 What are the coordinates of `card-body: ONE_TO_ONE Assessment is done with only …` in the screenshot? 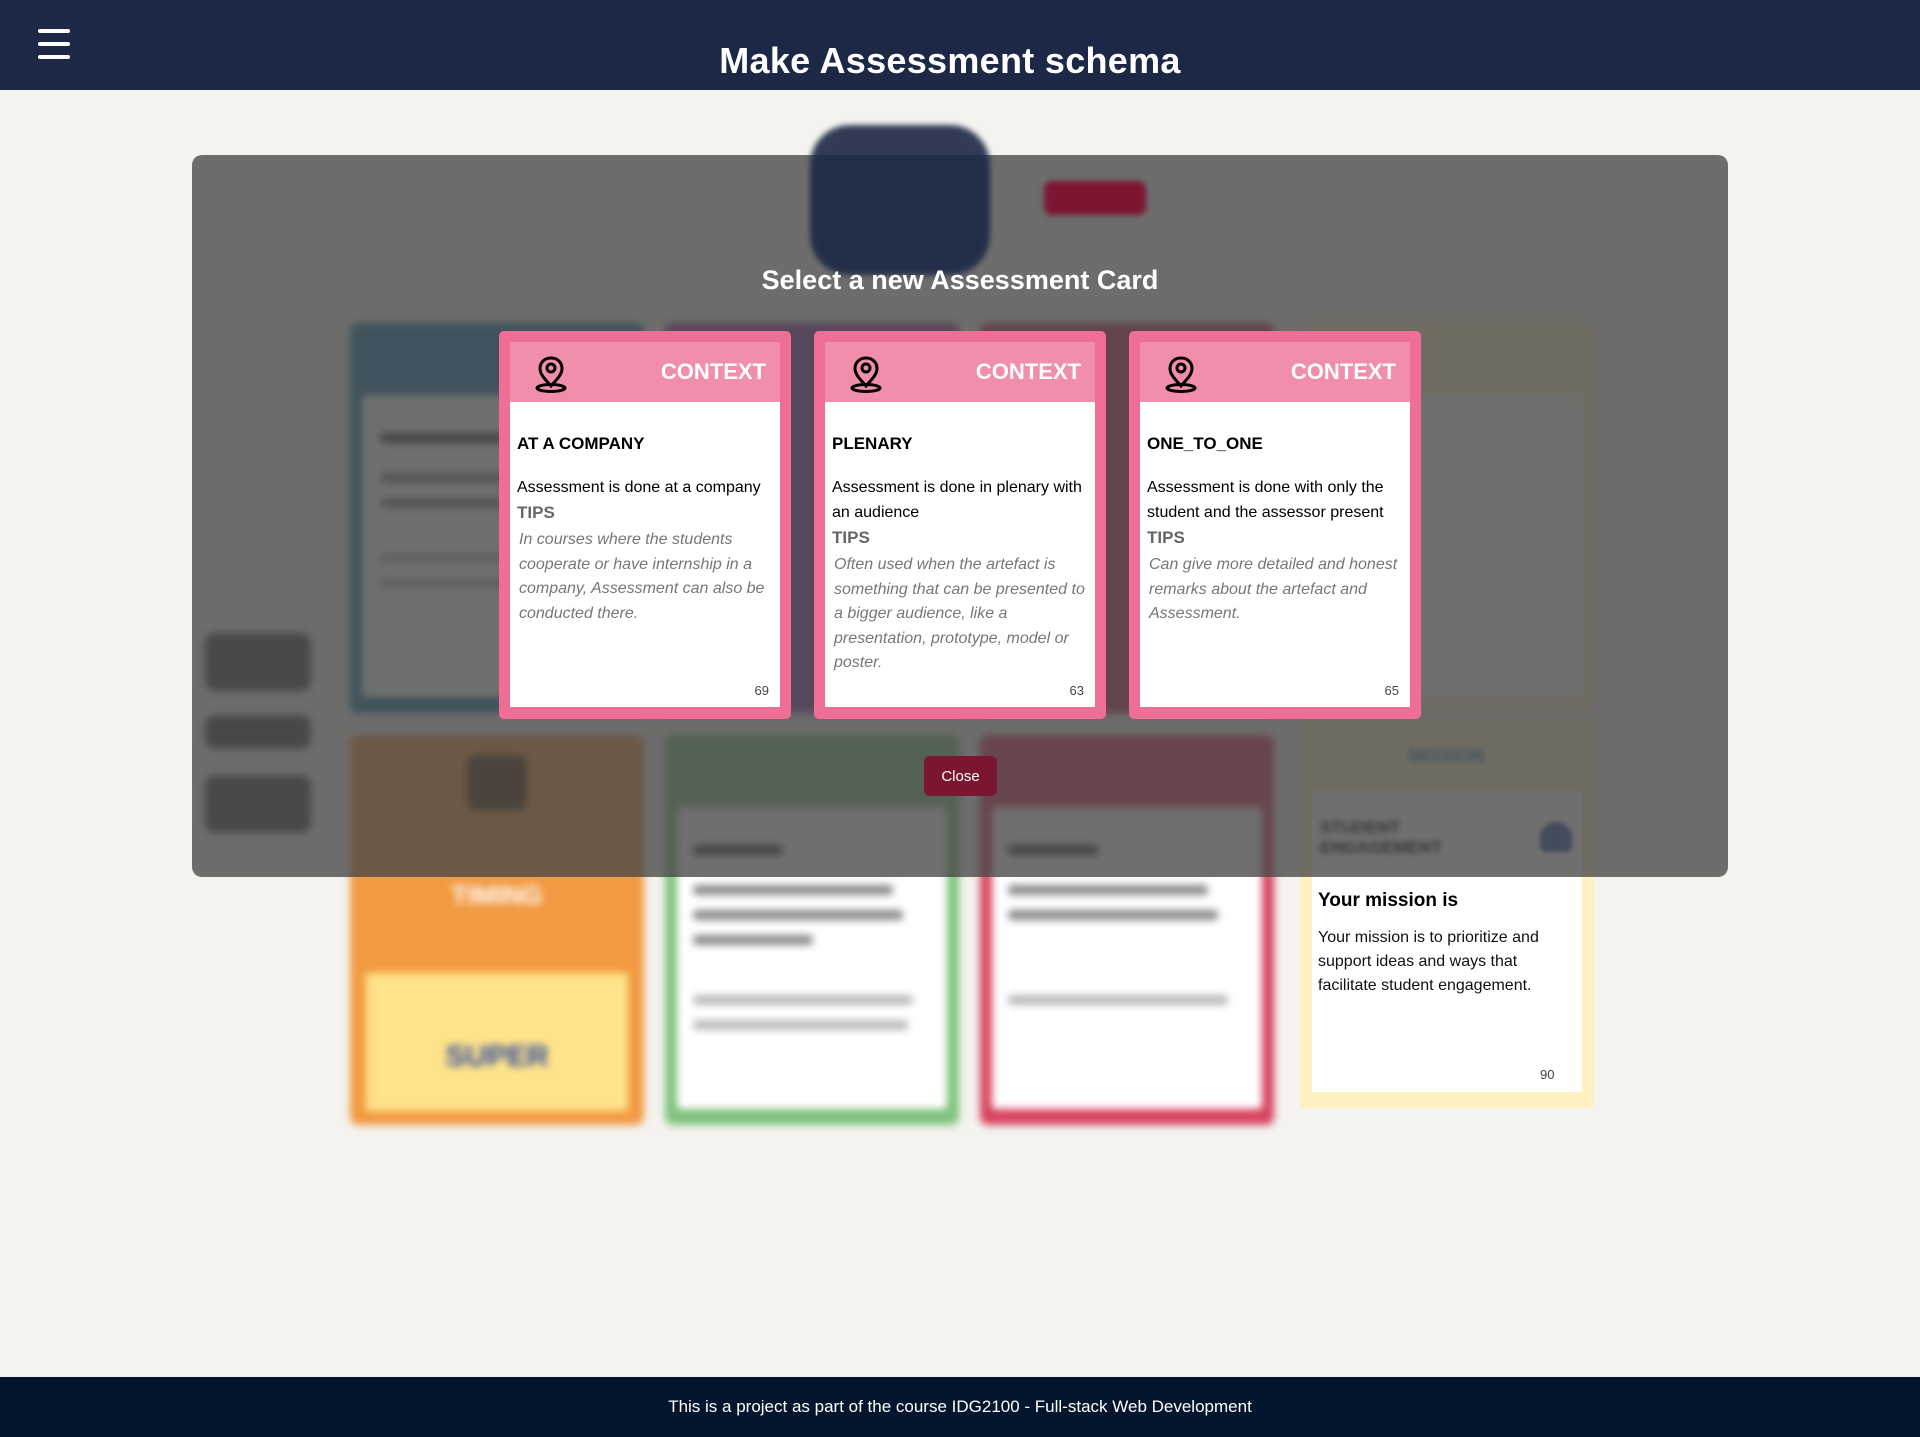 It's located at (1275, 554).